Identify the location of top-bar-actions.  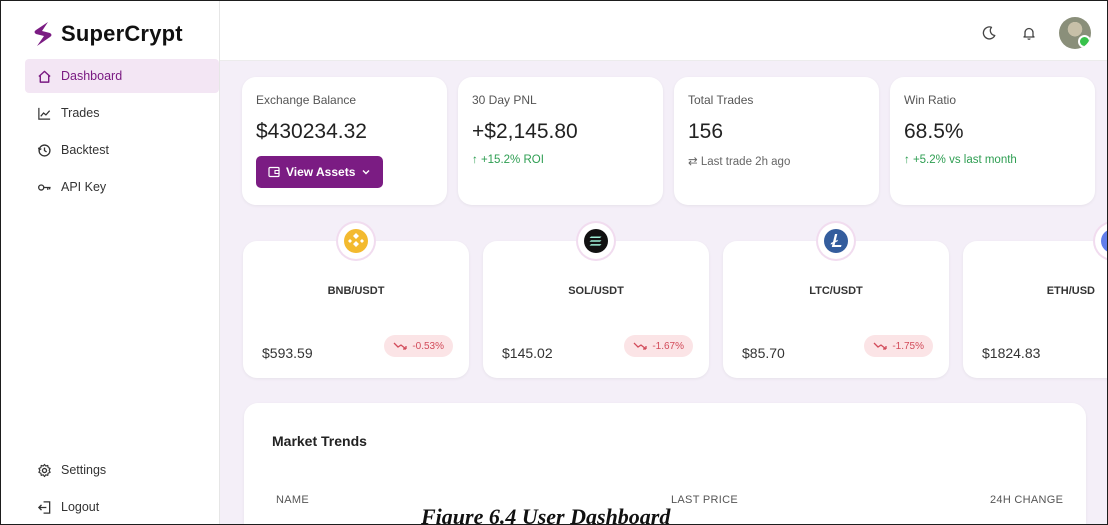
(1035, 33).